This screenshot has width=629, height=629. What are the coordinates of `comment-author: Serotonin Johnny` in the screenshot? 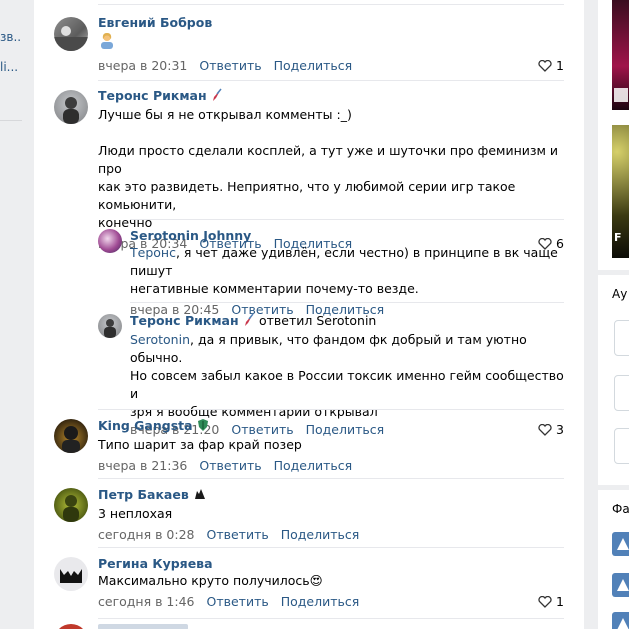 It's located at (347, 235).